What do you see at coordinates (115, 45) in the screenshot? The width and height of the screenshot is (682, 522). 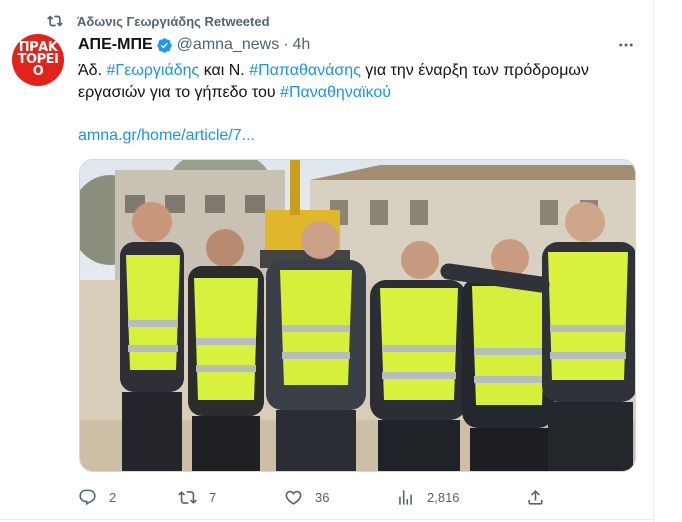 I see `author-name: ΑΠΕ-ΜΠΕ` at bounding box center [115, 45].